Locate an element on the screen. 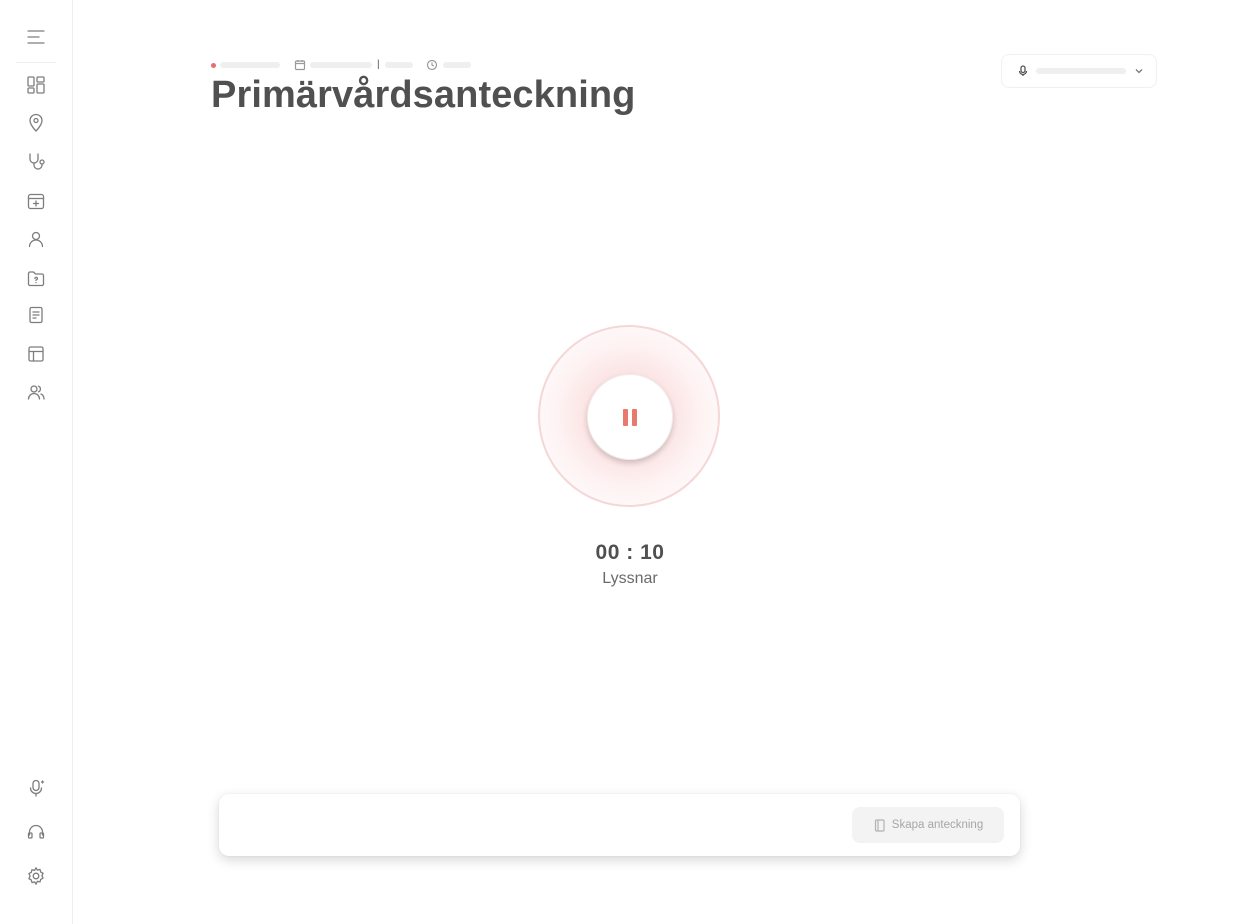  calendar-icon is located at coordinates (300, 65).